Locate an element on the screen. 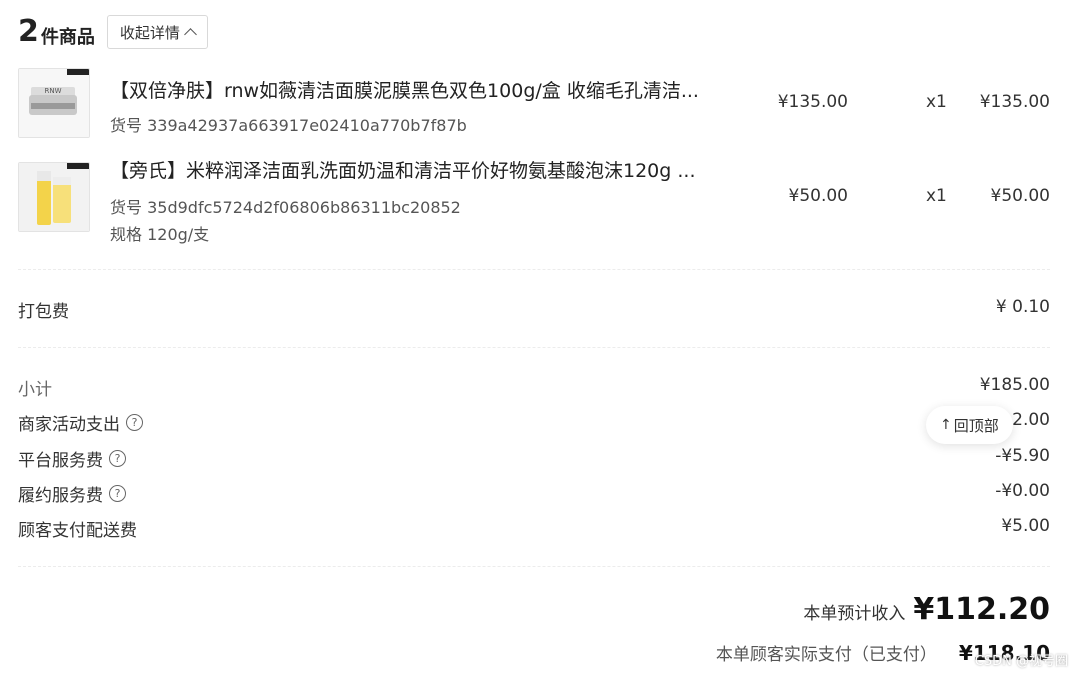 The image size is (1080, 677). expected-income-value: ¥112.20 is located at coordinates (981, 609).